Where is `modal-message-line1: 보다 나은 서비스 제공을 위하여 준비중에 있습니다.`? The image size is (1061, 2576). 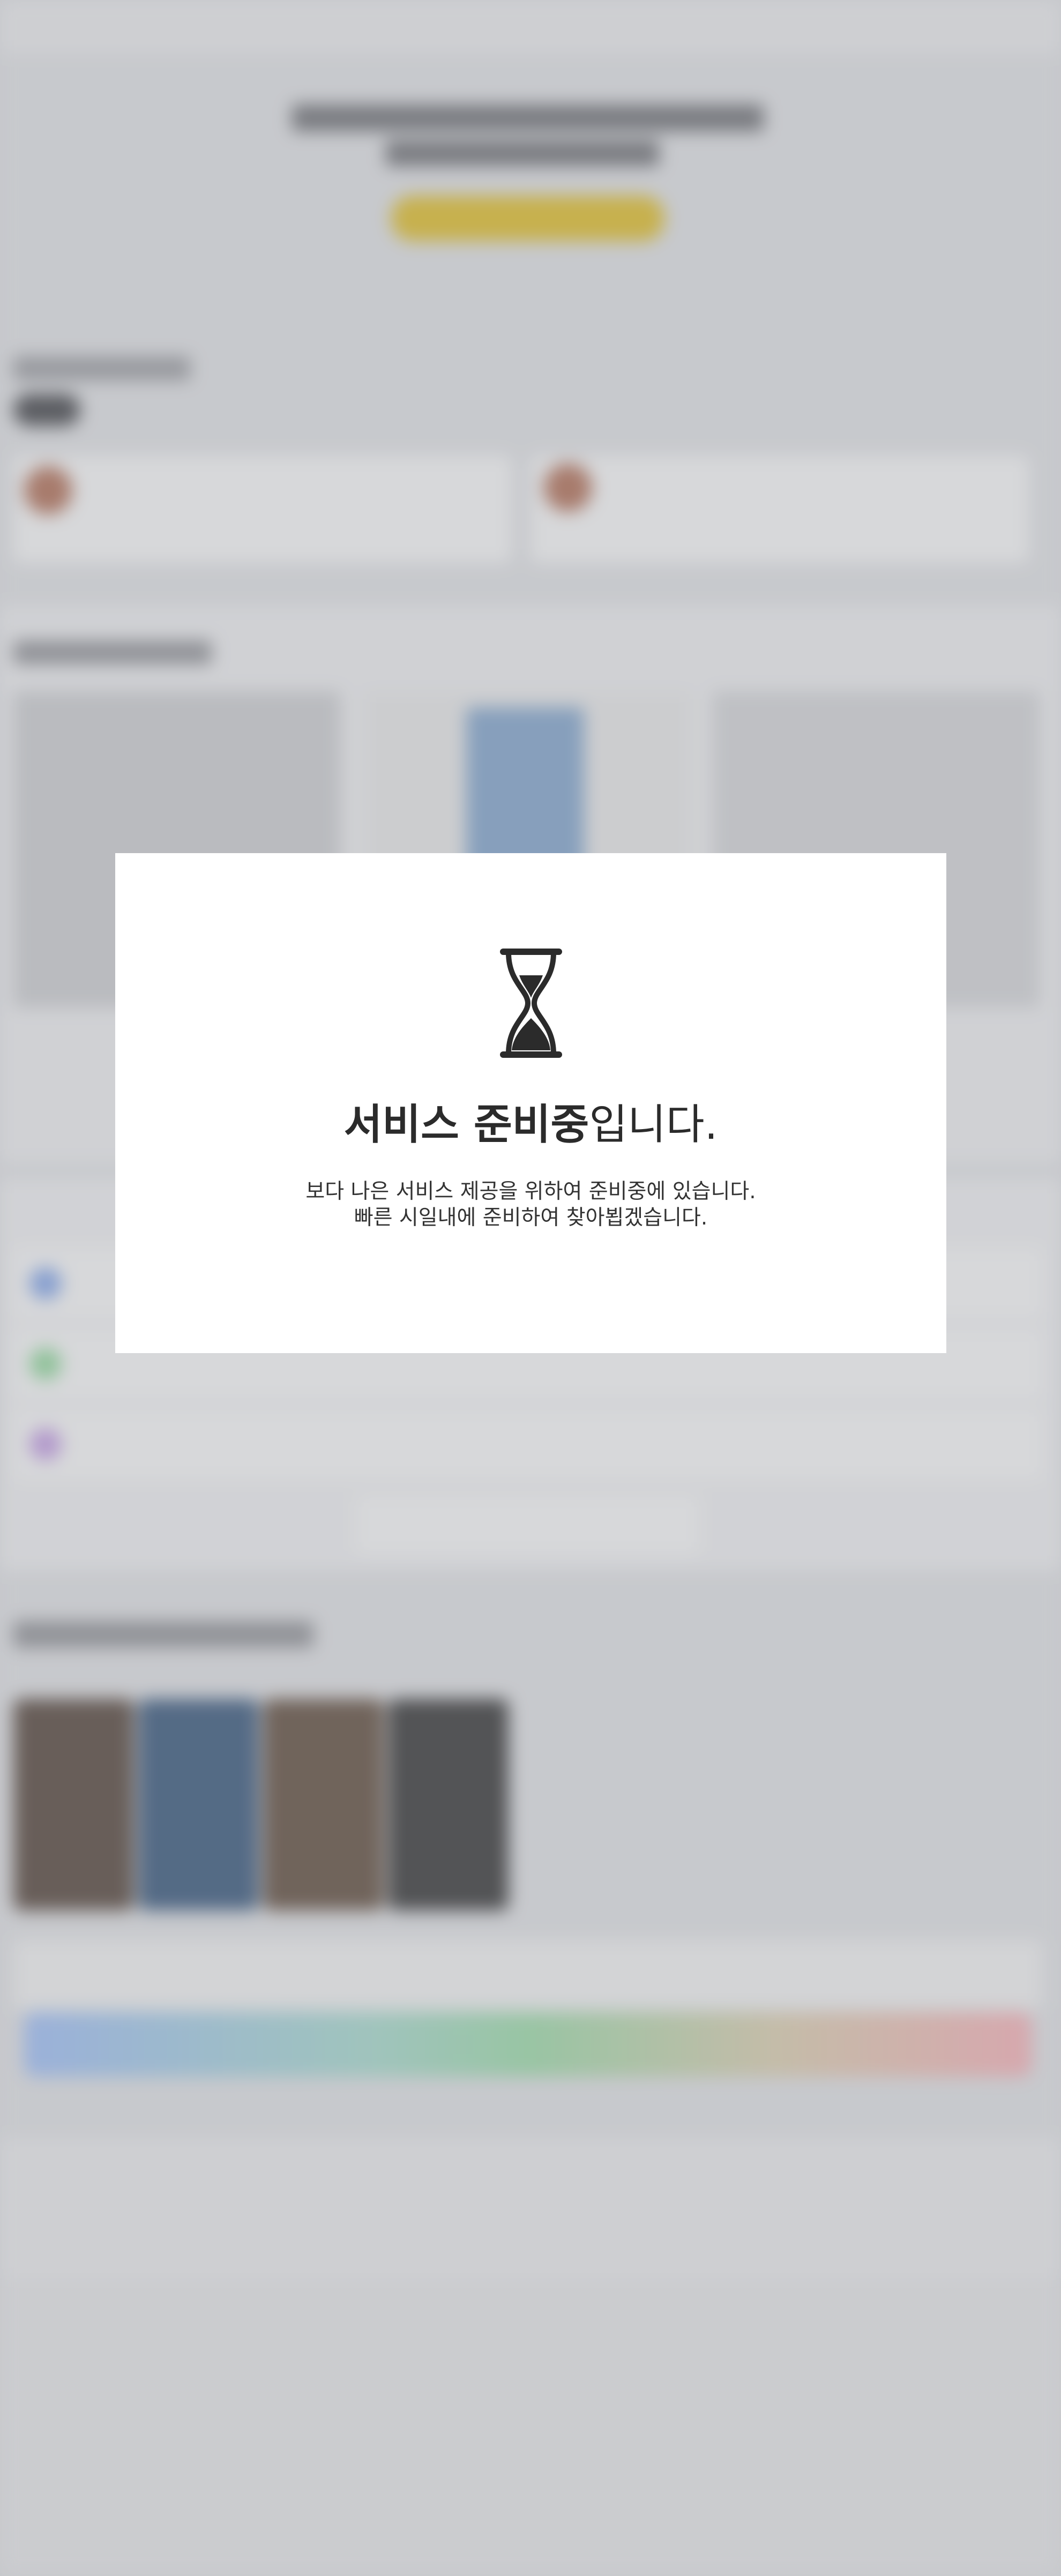
modal-message-line1: 보다 나은 서비스 제공을 위하여 준비중에 있습니다. is located at coordinates (530, 1192).